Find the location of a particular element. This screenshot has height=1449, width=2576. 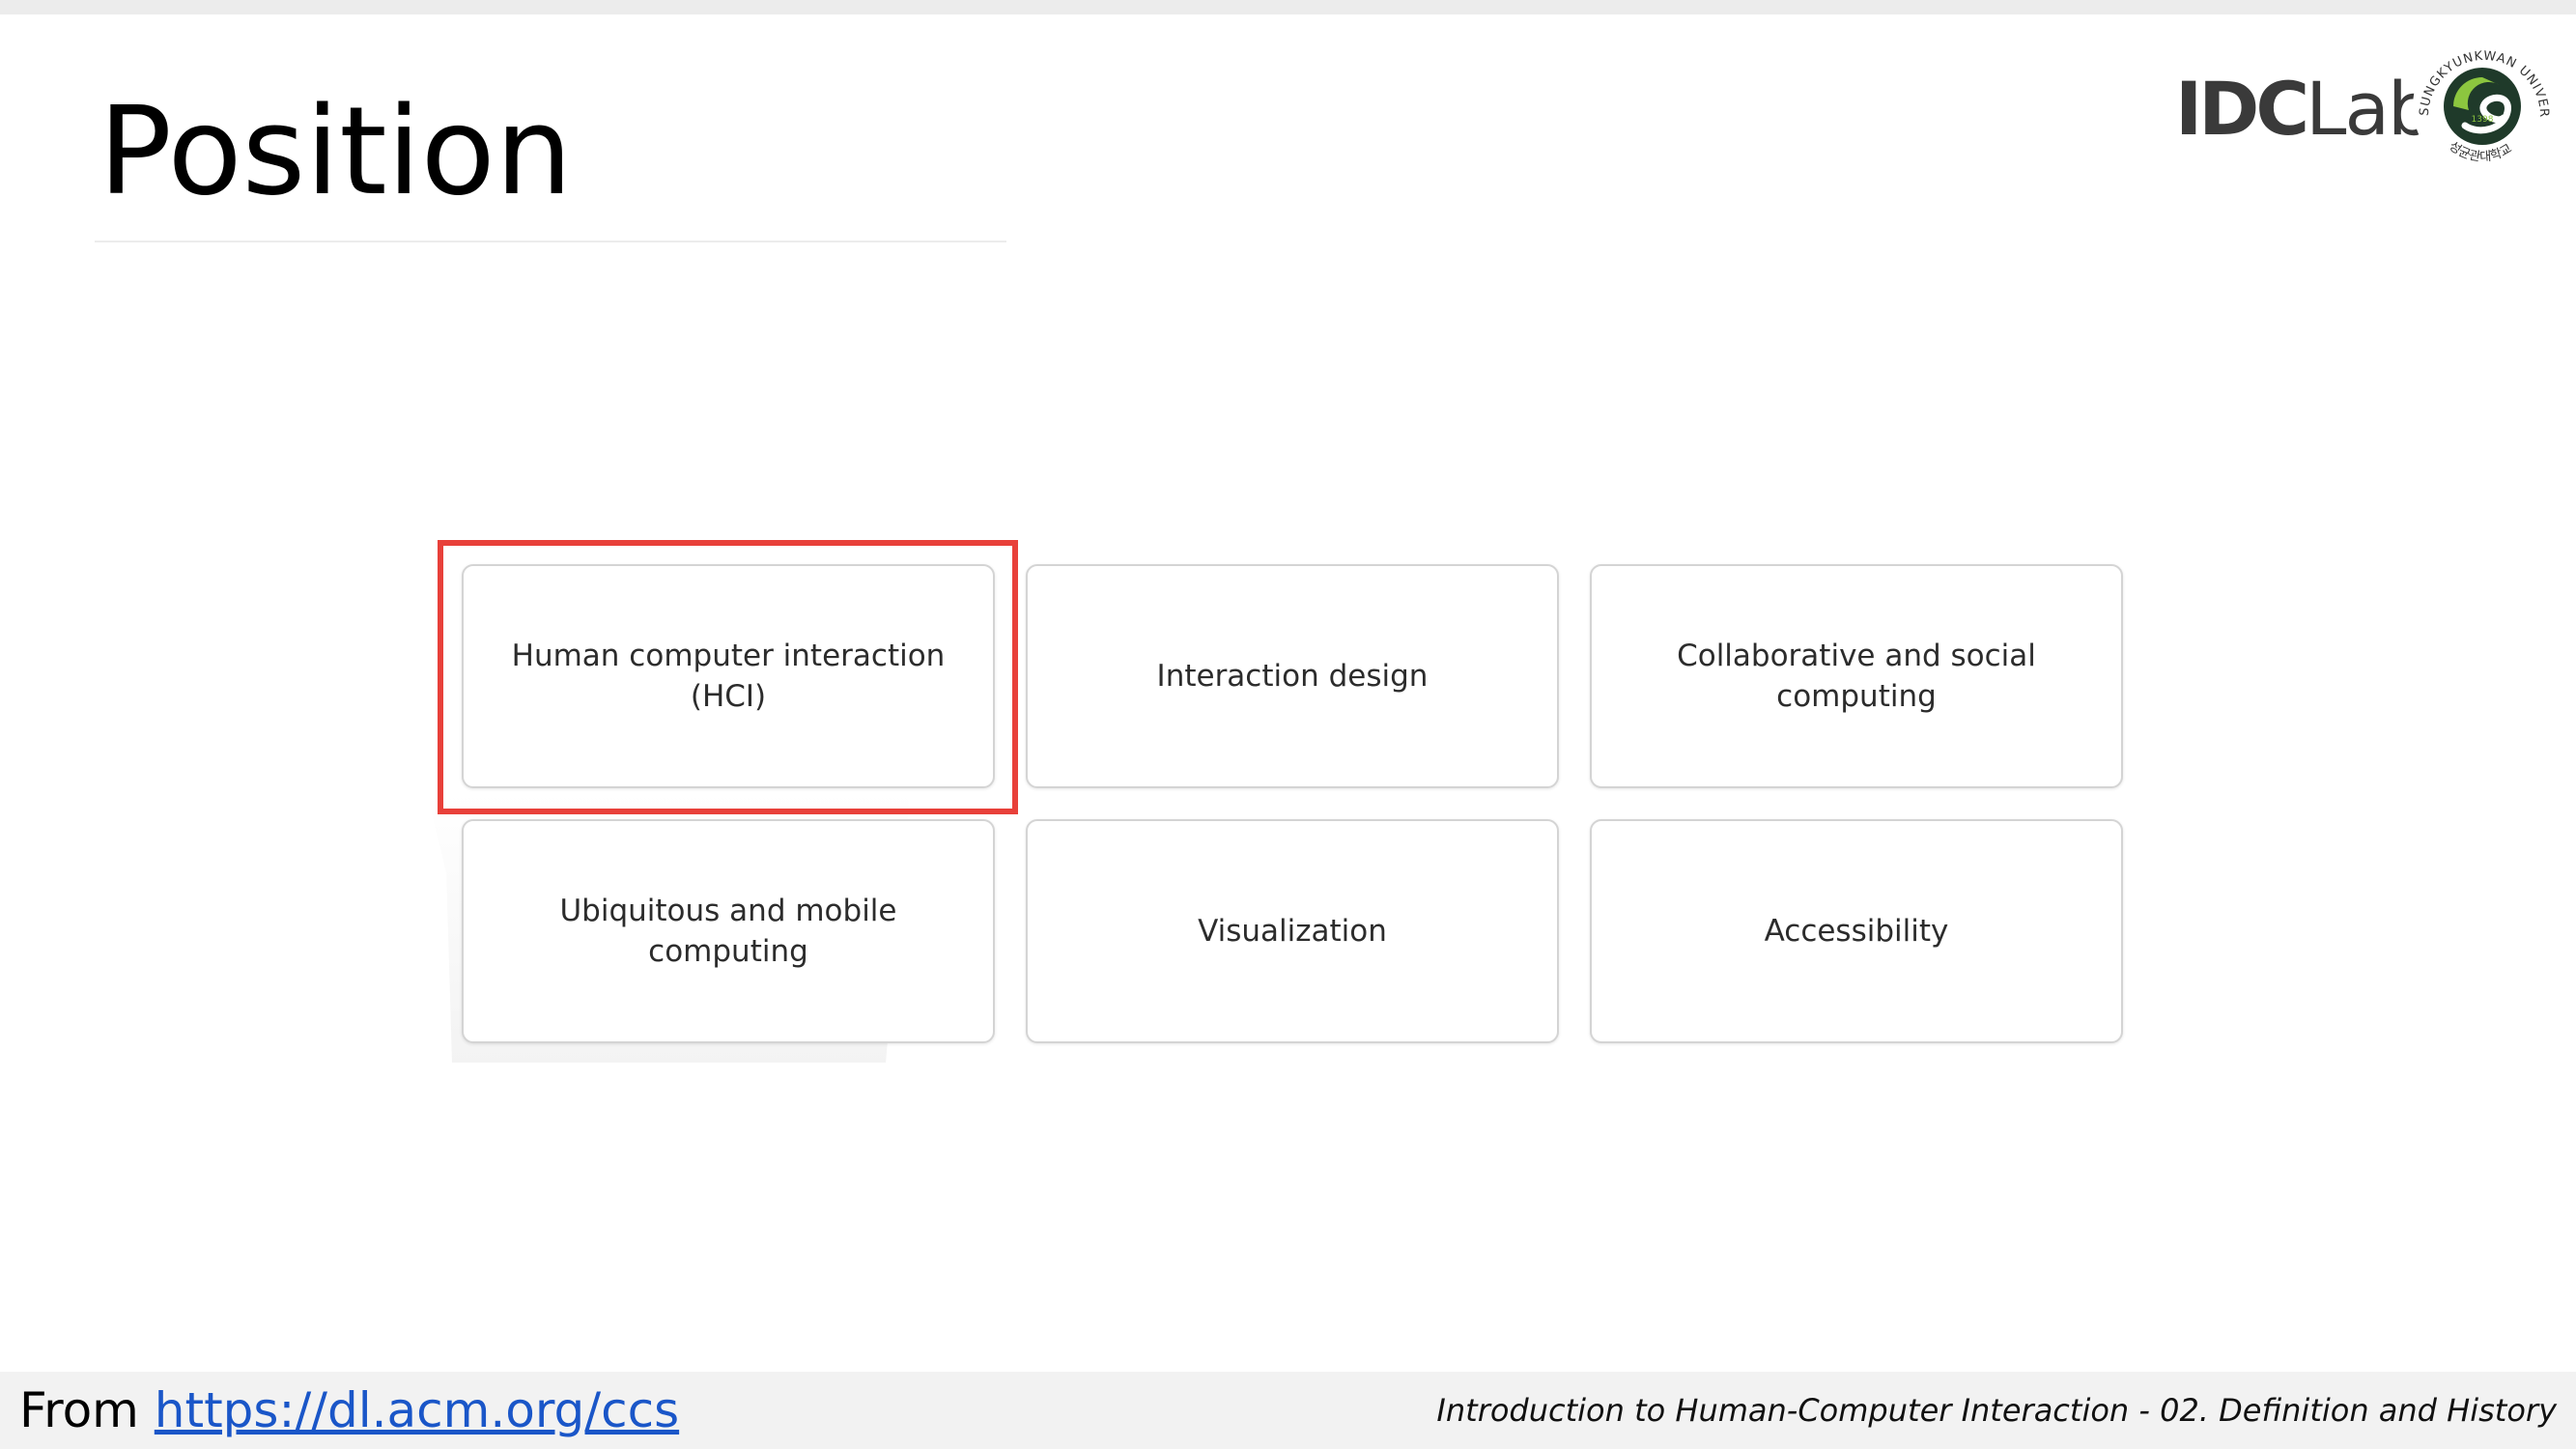

source-link: https://dl.acm.org/ccs is located at coordinates (417, 1410).